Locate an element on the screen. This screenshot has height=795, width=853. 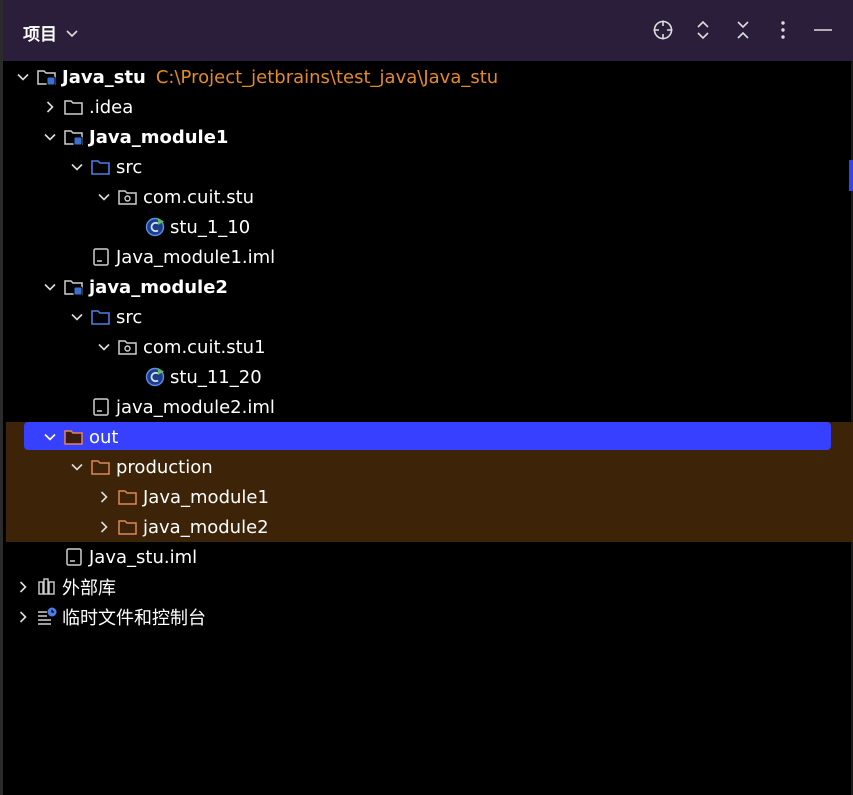
node-label: out is located at coordinates (104, 437).